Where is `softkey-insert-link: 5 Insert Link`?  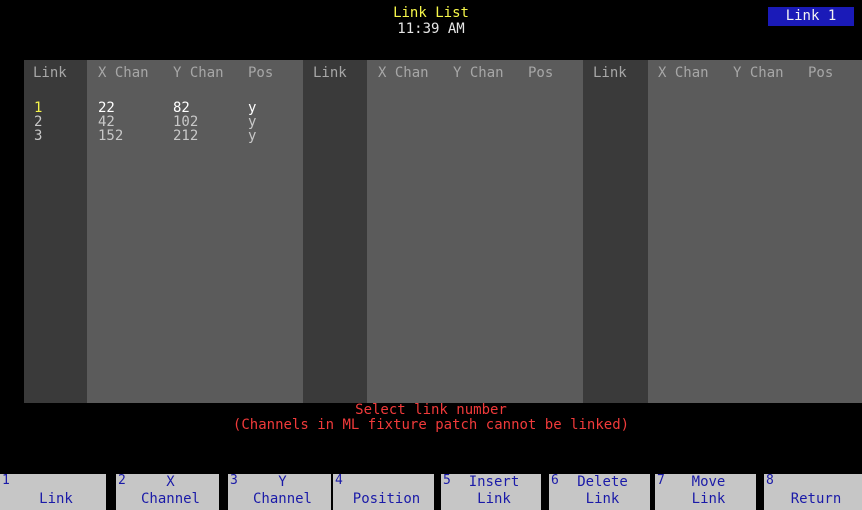 softkey-insert-link: 5 Insert Link is located at coordinates (491, 492).